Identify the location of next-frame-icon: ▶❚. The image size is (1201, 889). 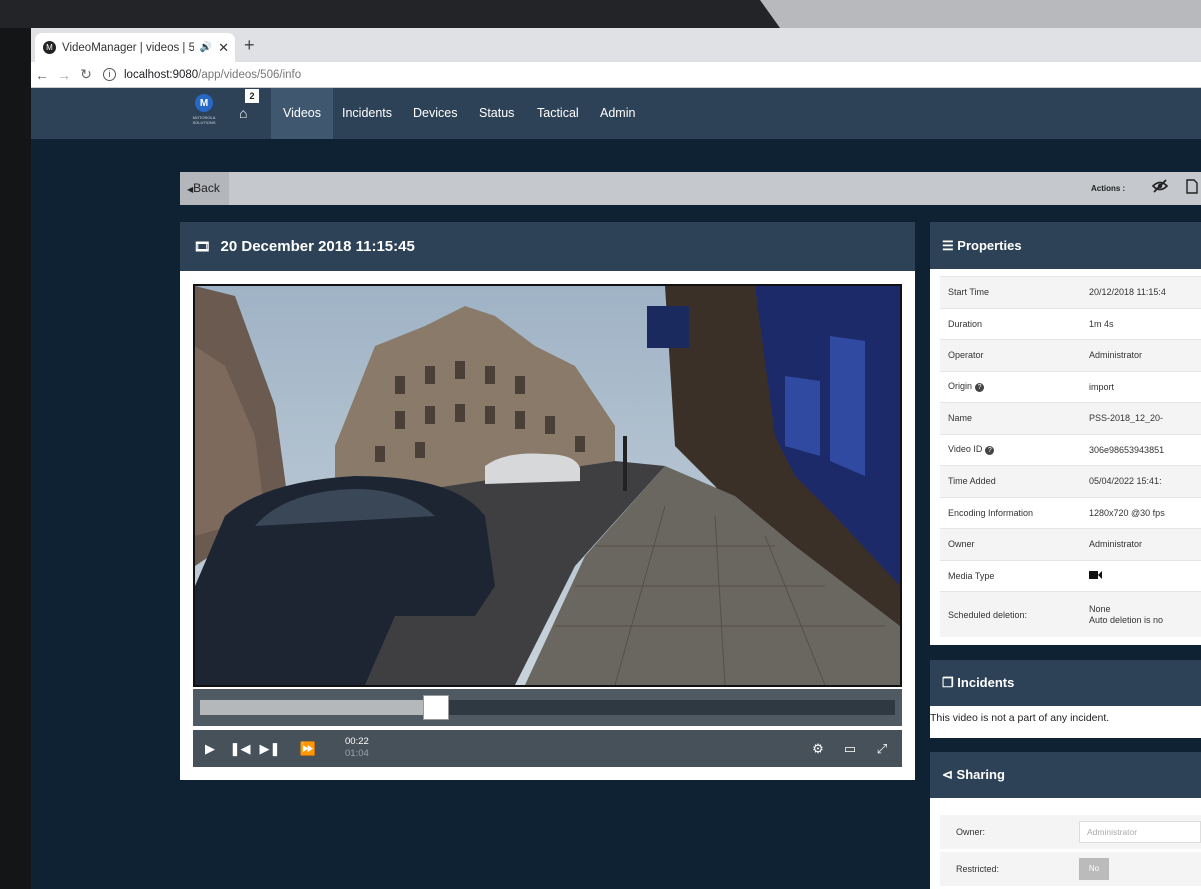
(270, 748).